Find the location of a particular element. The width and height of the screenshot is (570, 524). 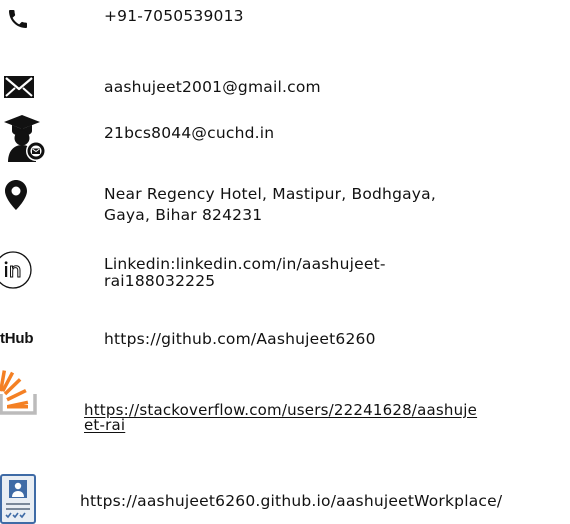

address-line-1: Near Regency Hotel, Mastipur, Bodhgaya, is located at coordinates (270, 194).